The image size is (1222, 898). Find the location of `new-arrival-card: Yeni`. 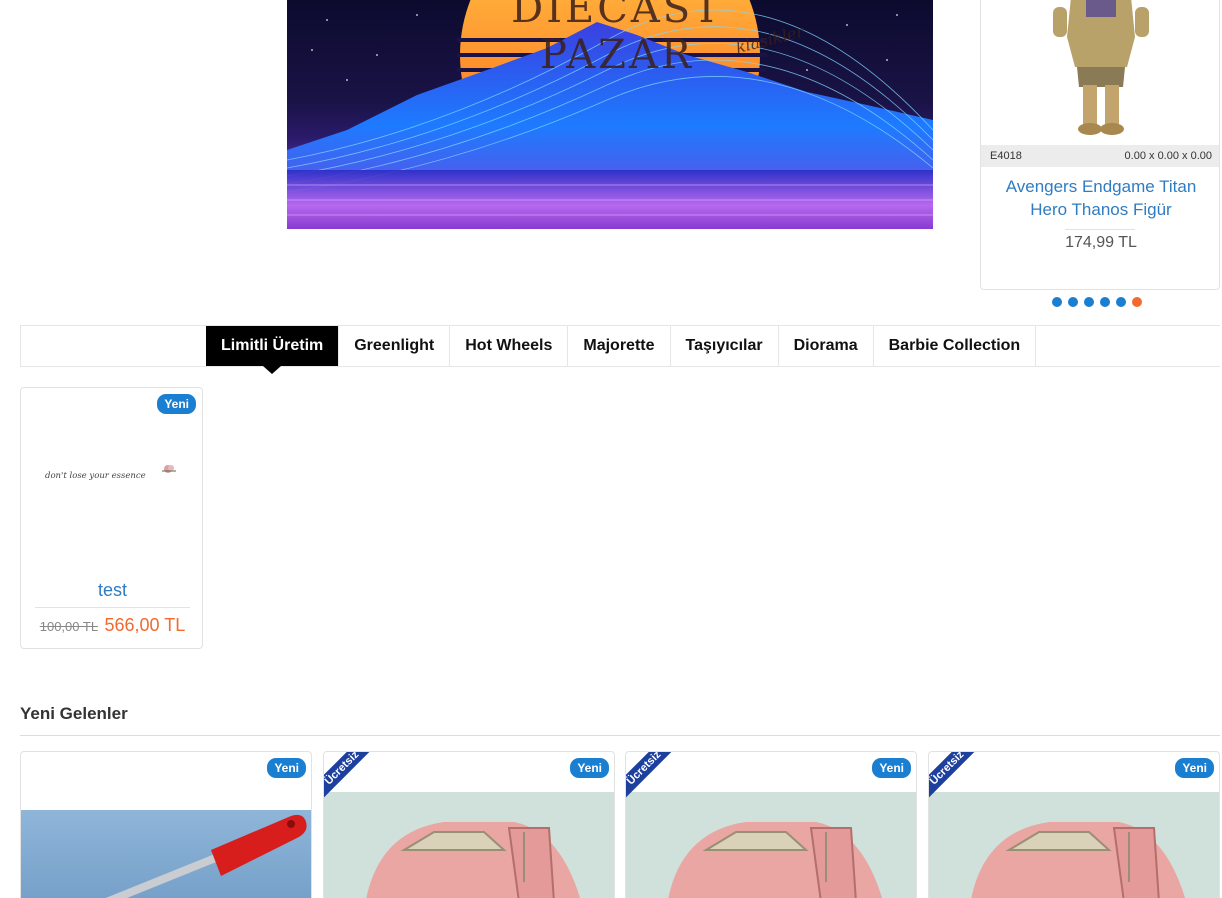

new-arrival-card: Yeni is located at coordinates (166, 824).